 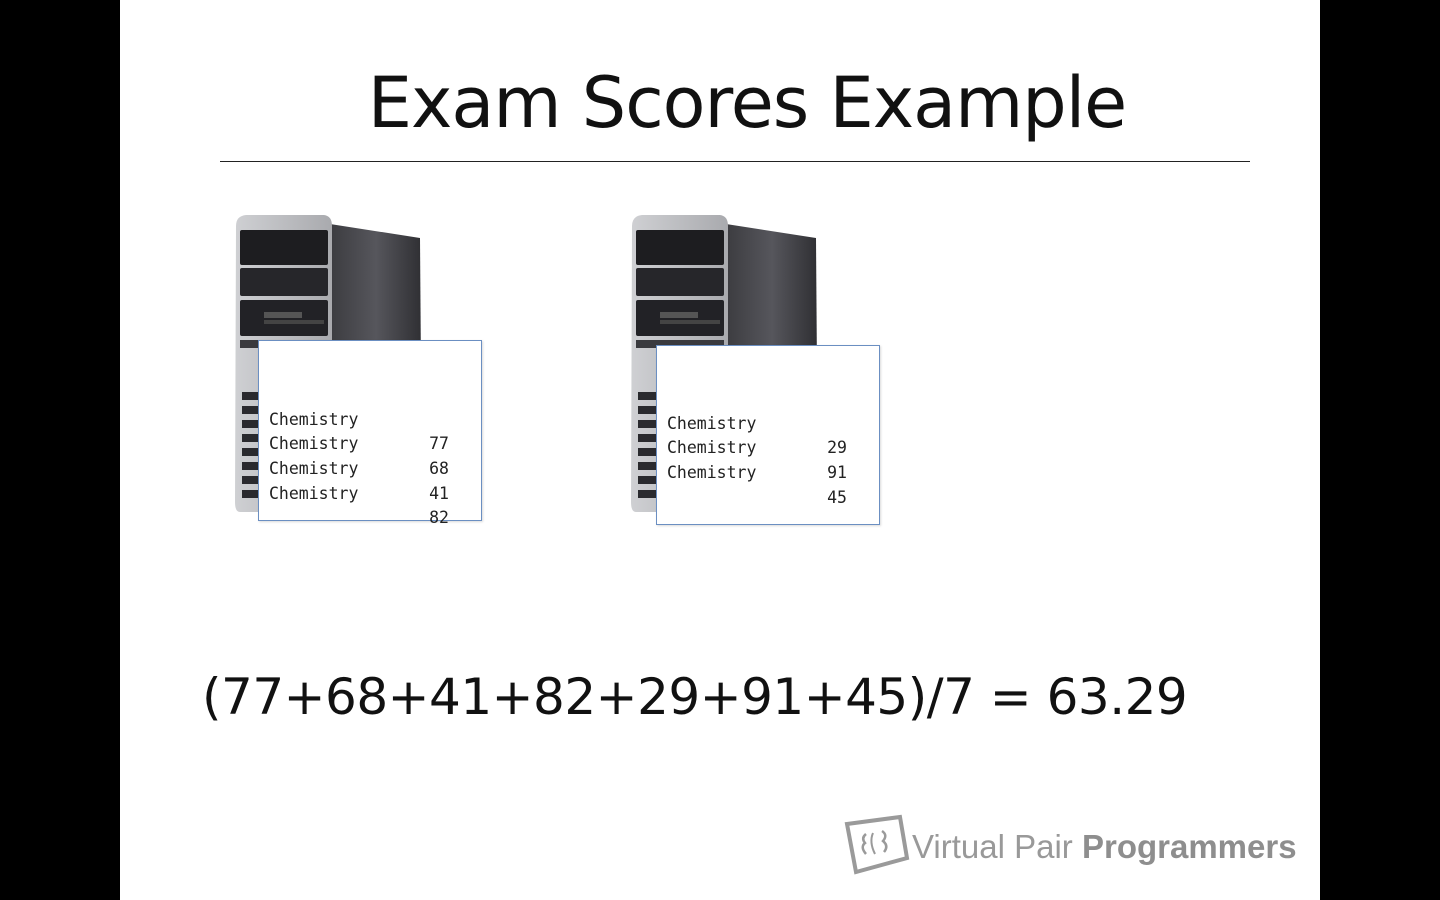 I want to click on data-rows: Chemistry 29 Chemistry 91 Chemistry 45, so click(x=758, y=447).